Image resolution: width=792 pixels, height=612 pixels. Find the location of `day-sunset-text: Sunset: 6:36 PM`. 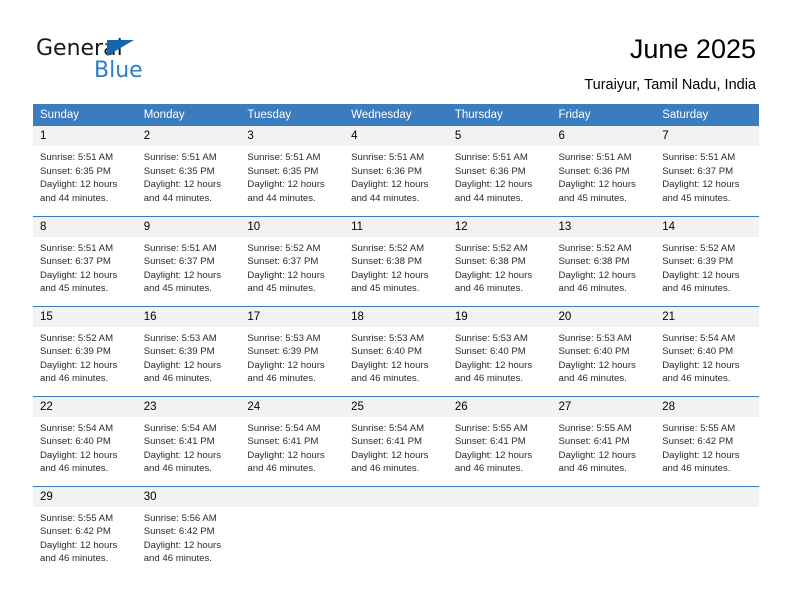

day-sunset-text: Sunset: 6:36 PM is located at coordinates (490, 171).